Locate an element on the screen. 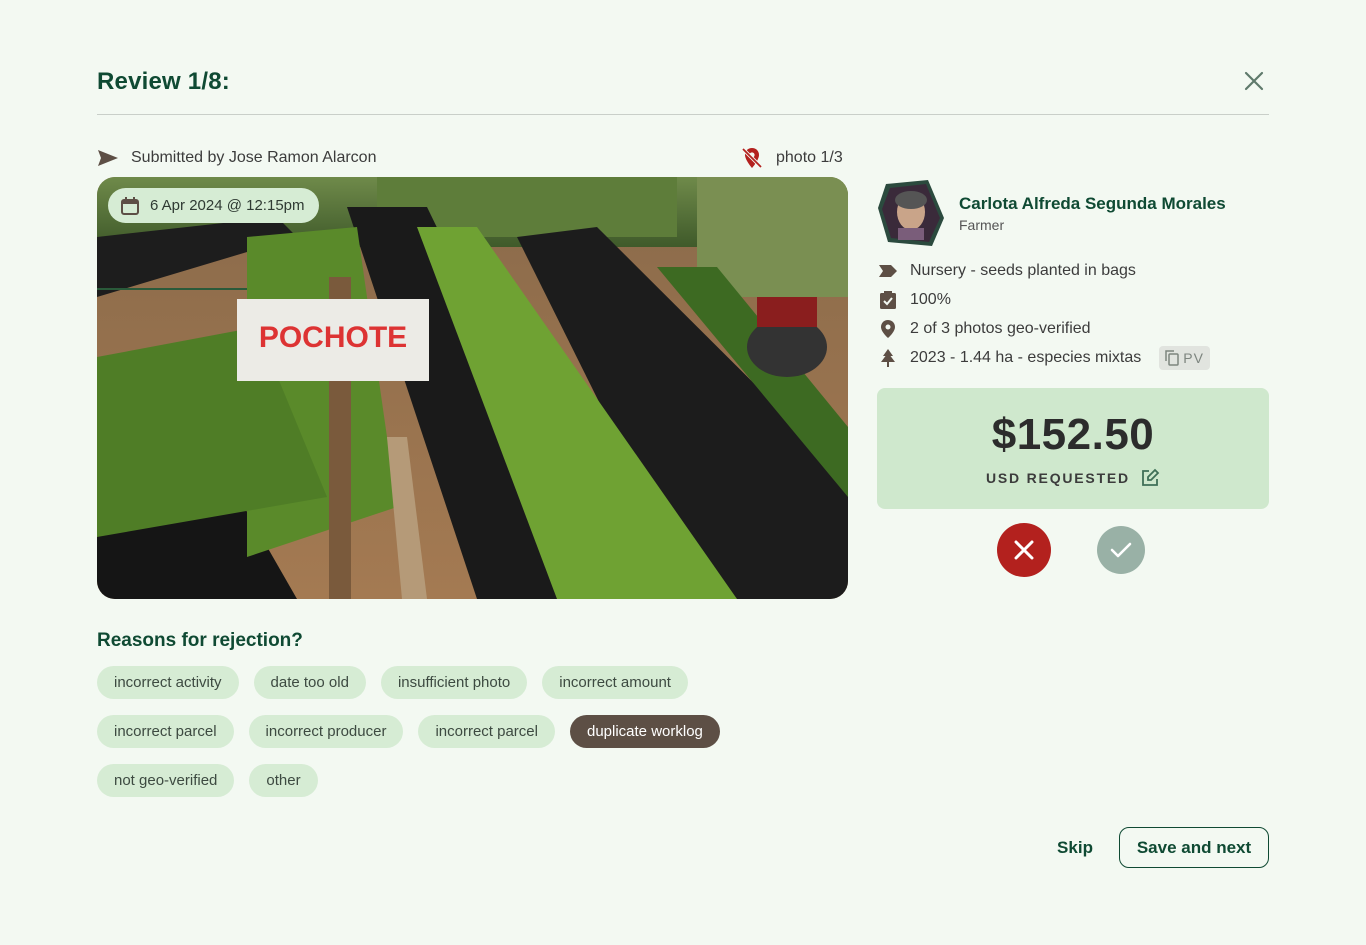  reason-chip-selected: duplicate worklog is located at coordinates (644, 731).